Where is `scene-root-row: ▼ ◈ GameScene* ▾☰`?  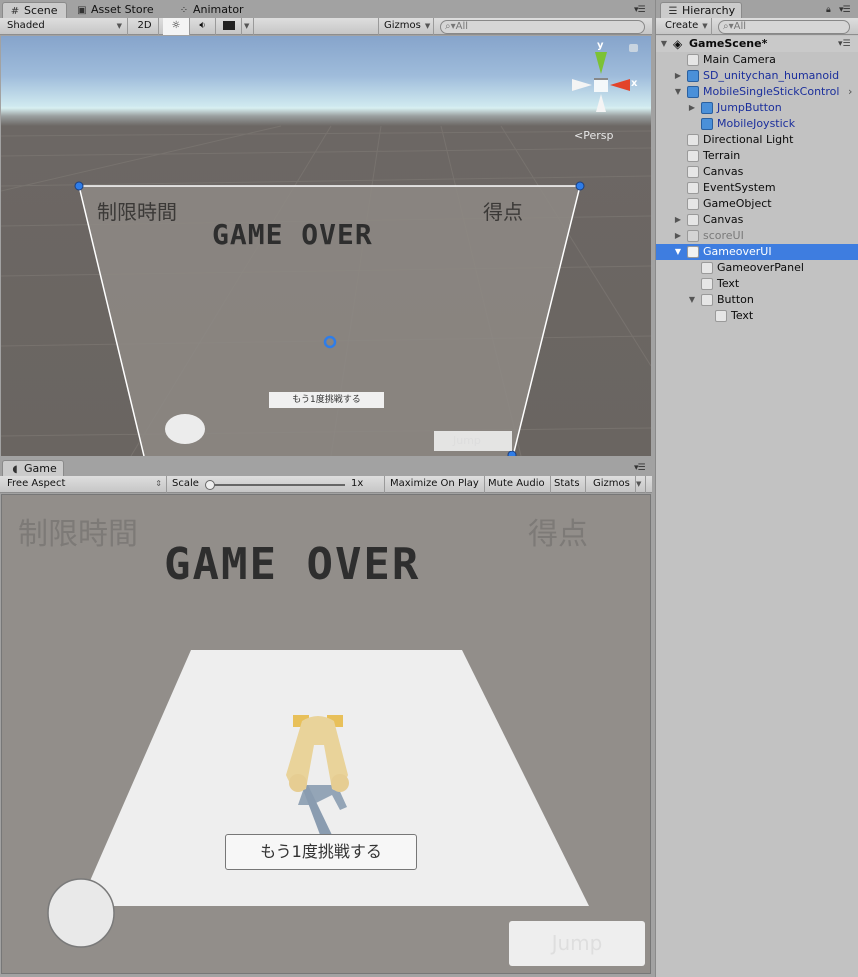
scene-root-row: ▼ ◈ GameScene* ▾☰ is located at coordinates (757, 44).